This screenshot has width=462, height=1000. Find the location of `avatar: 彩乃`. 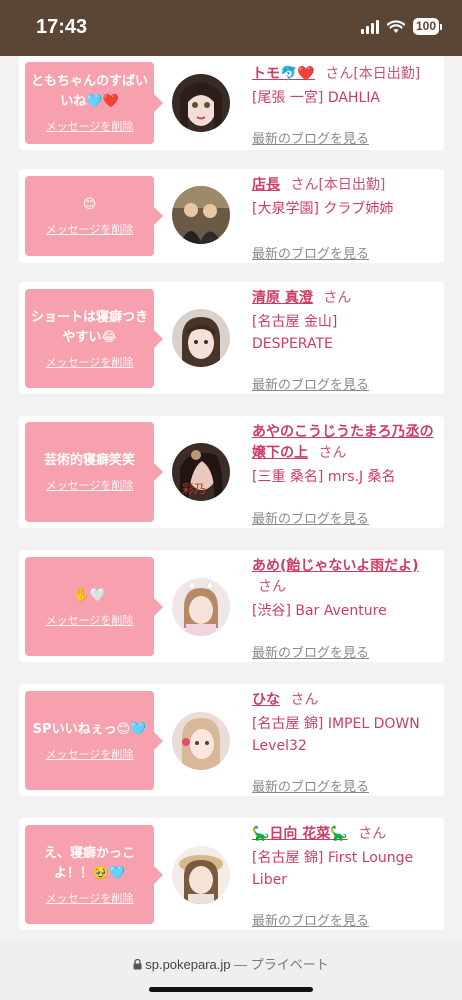

avatar: 彩乃 is located at coordinates (201, 472).